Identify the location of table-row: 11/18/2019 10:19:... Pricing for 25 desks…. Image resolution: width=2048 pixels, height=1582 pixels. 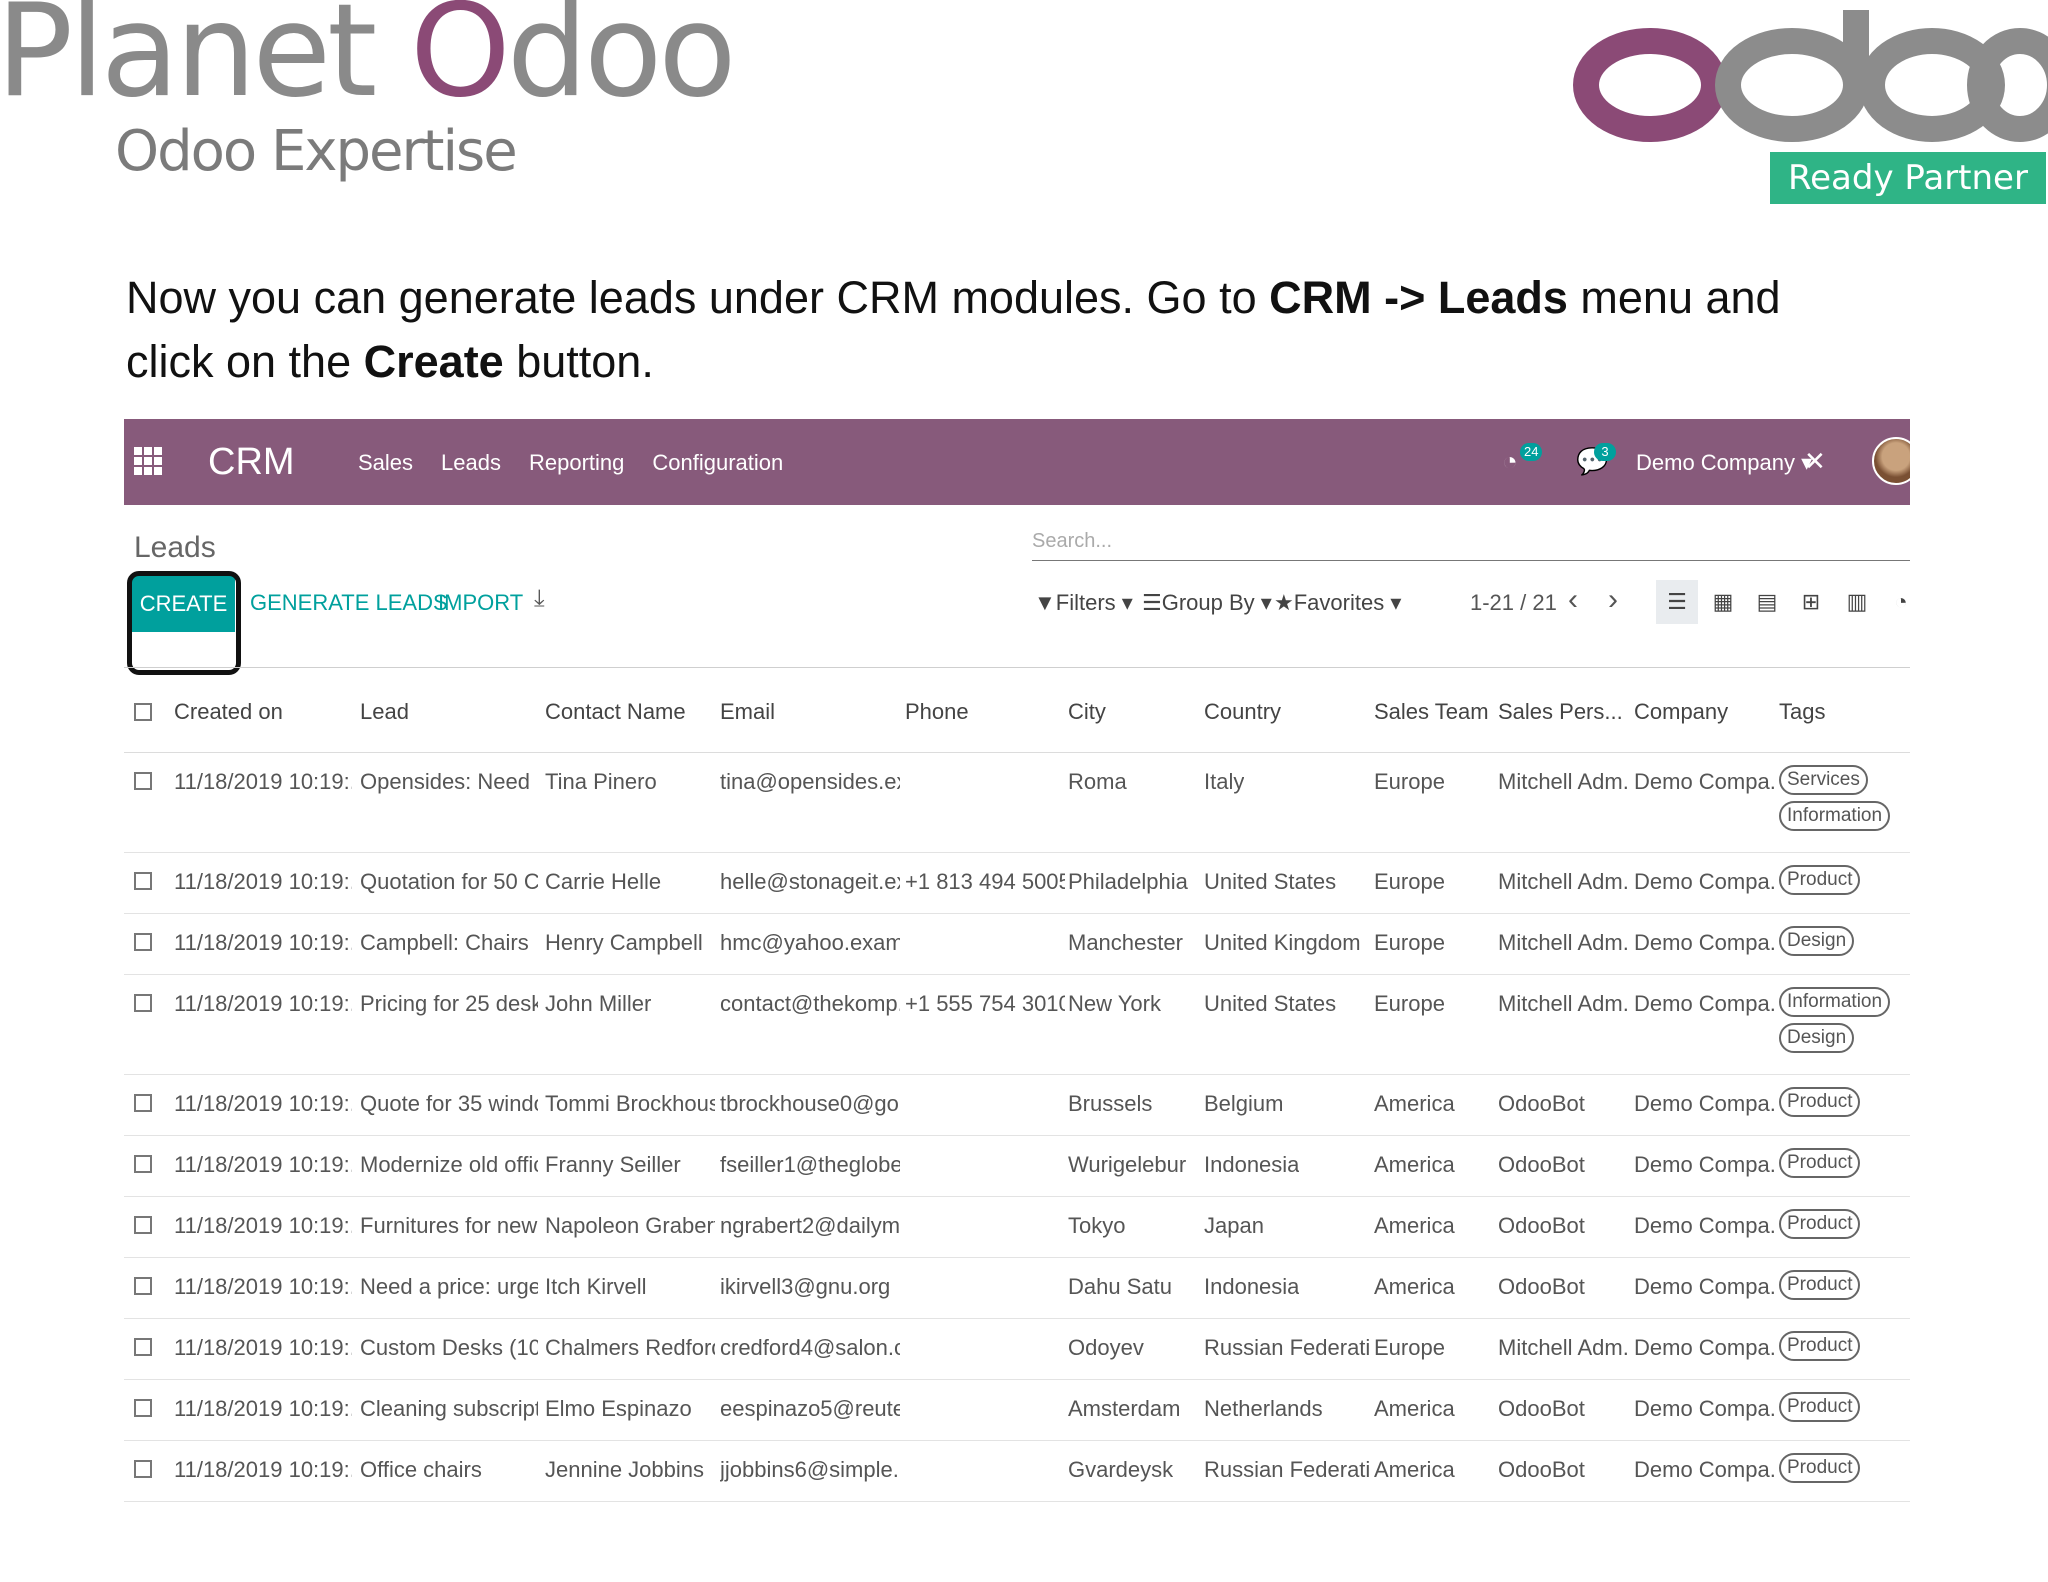
(1017, 1025).